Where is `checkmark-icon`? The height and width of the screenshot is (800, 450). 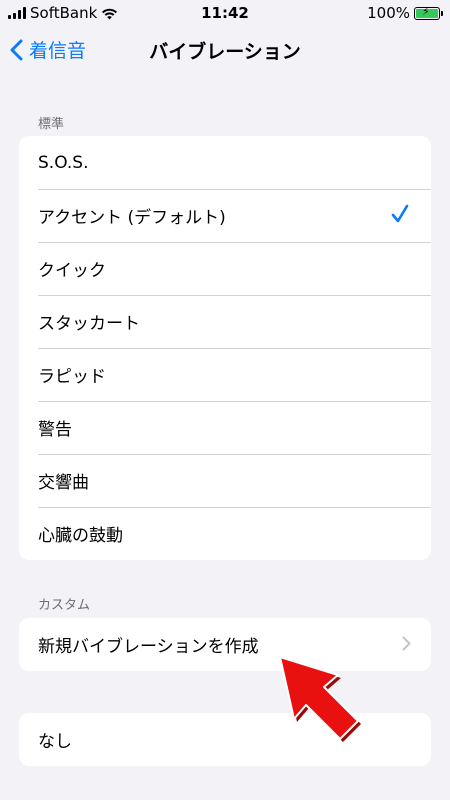
checkmark-icon is located at coordinates (400, 213).